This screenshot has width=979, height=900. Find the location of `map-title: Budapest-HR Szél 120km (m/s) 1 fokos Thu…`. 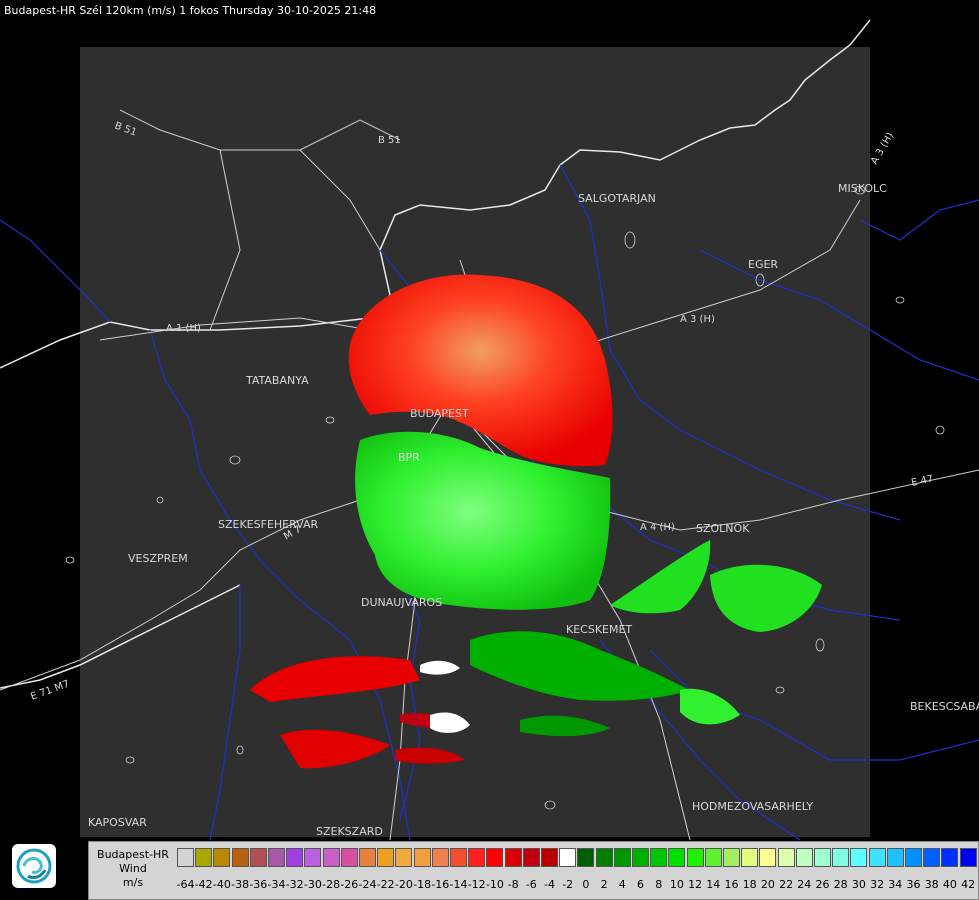

map-title: Budapest-HR Szél 120km (m/s) 1 fokos Thu… is located at coordinates (190, 10).